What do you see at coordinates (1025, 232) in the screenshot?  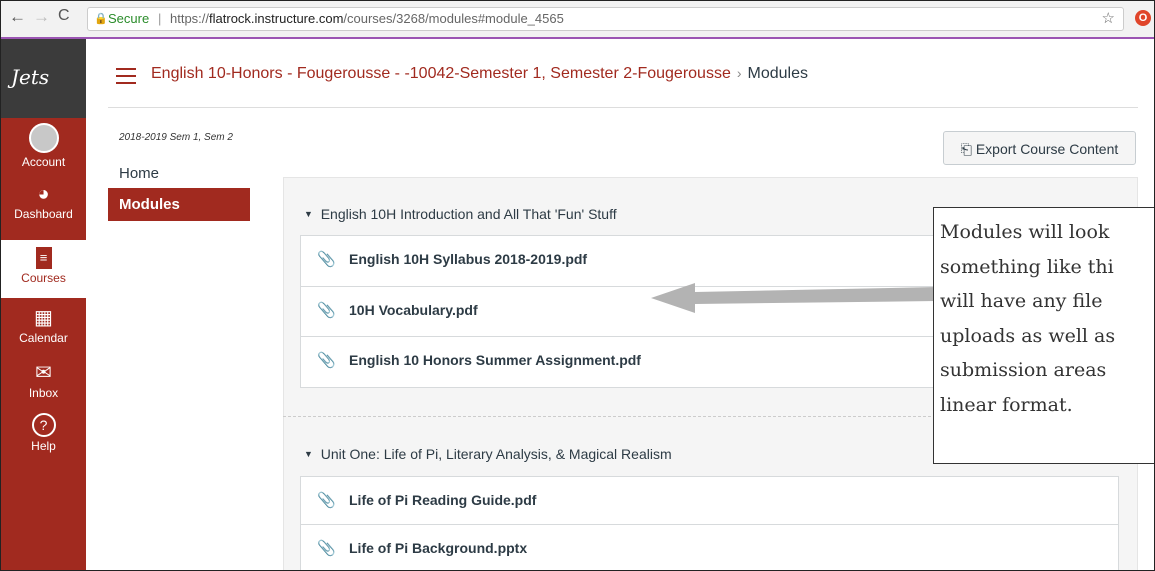 I see `annotation-line: Modules will look` at bounding box center [1025, 232].